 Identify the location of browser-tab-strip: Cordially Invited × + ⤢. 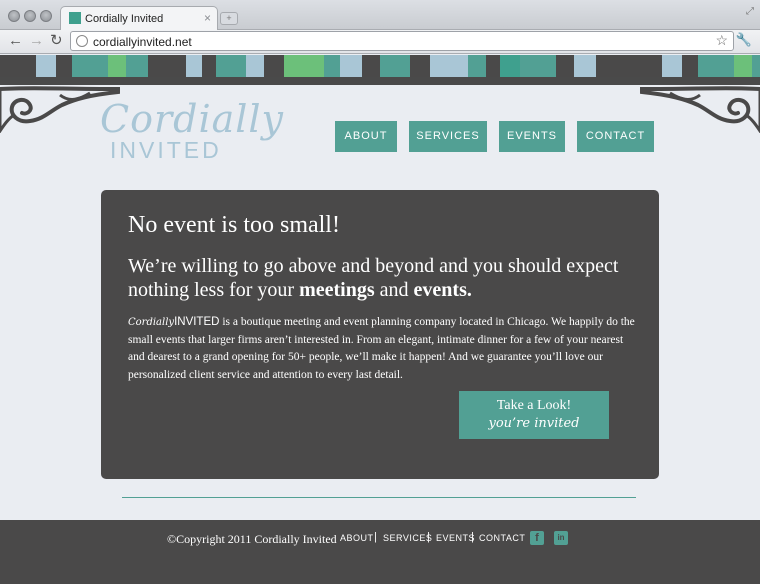
(380, 15).